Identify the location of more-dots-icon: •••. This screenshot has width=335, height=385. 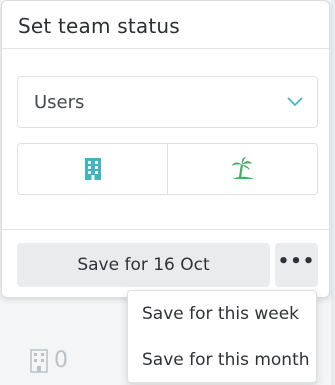
(296, 261).